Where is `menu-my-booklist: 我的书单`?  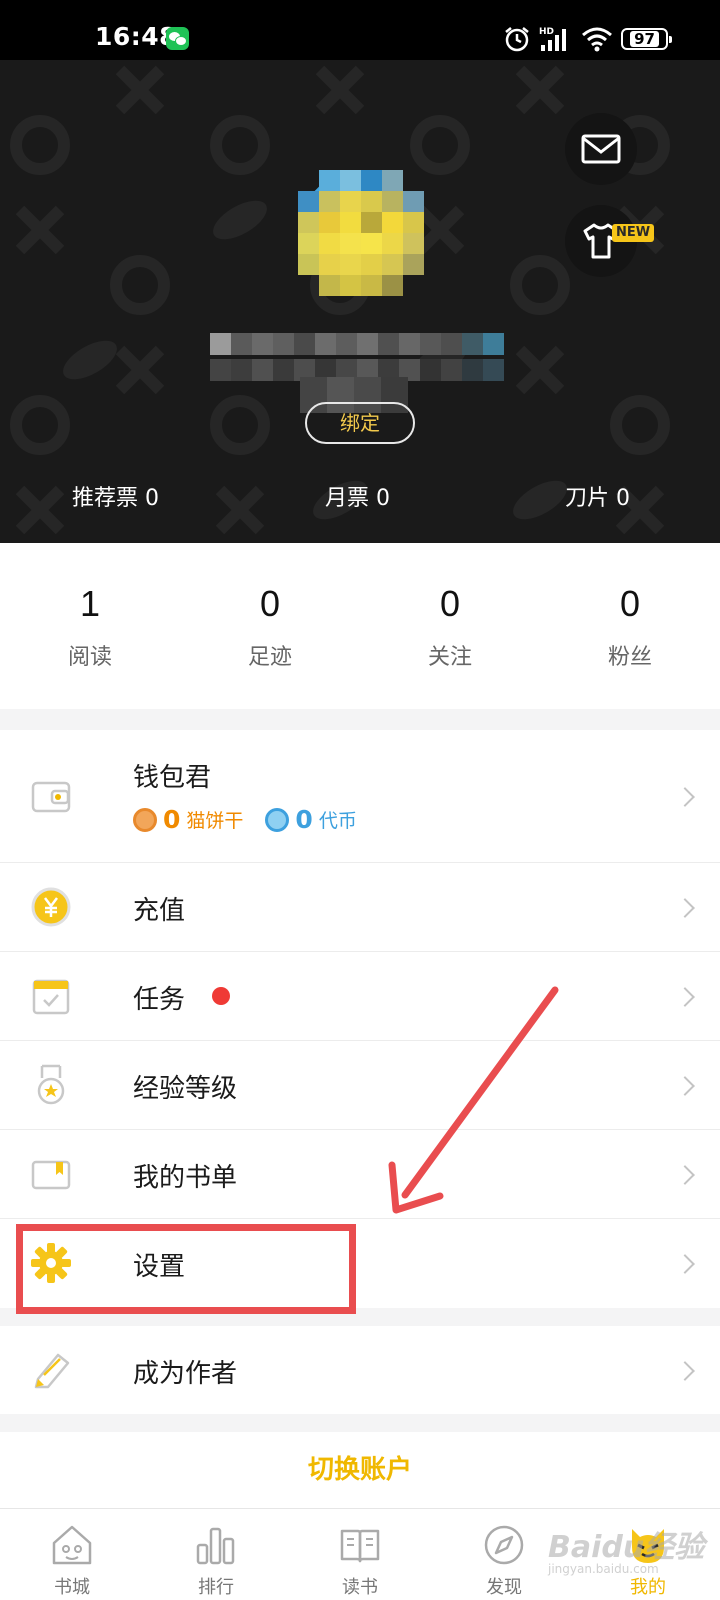 menu-my-booklist: 我的书单 is located at coordinates (360, 1174).